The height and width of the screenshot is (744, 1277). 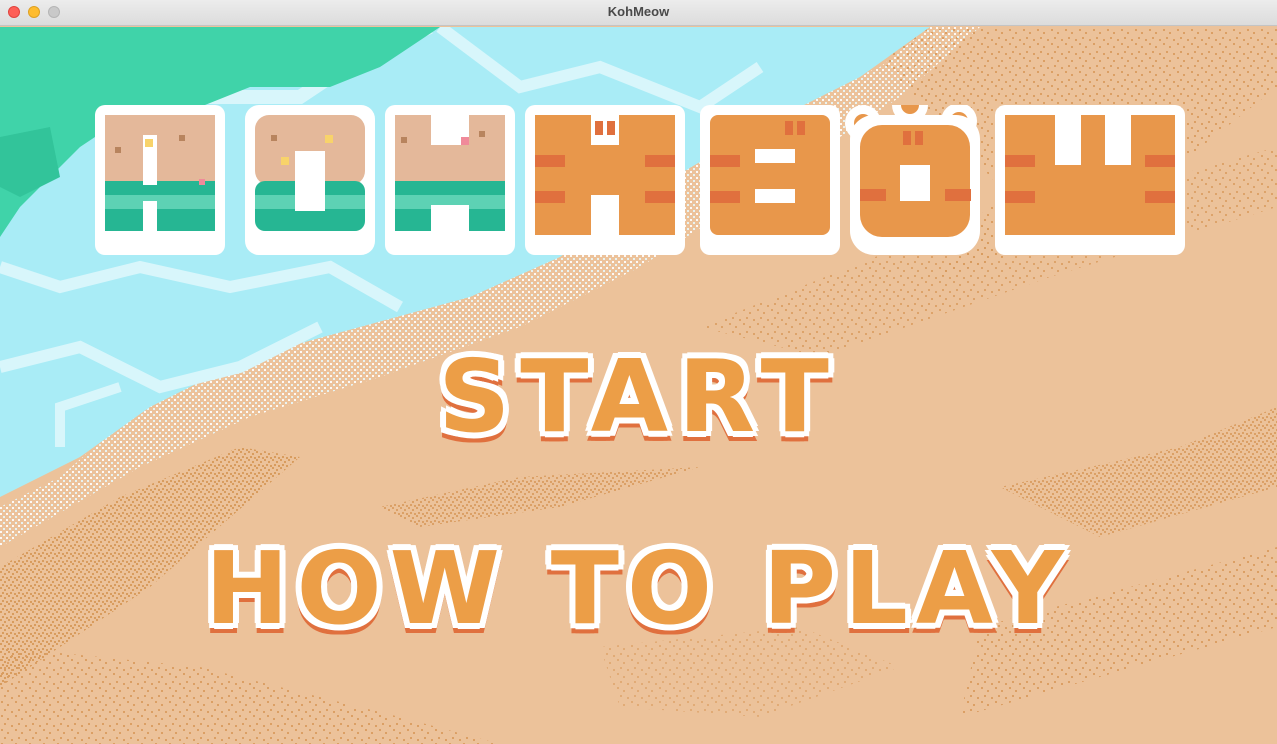 I want to click on logo-letter-e, so click(x=770, y=180).